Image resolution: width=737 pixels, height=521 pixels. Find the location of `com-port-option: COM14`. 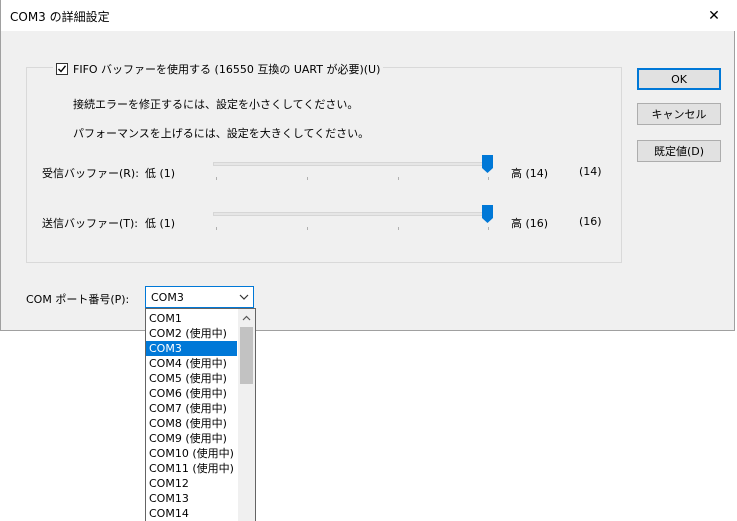

com-port-option: COM14 is located at coordinates (191, 513).